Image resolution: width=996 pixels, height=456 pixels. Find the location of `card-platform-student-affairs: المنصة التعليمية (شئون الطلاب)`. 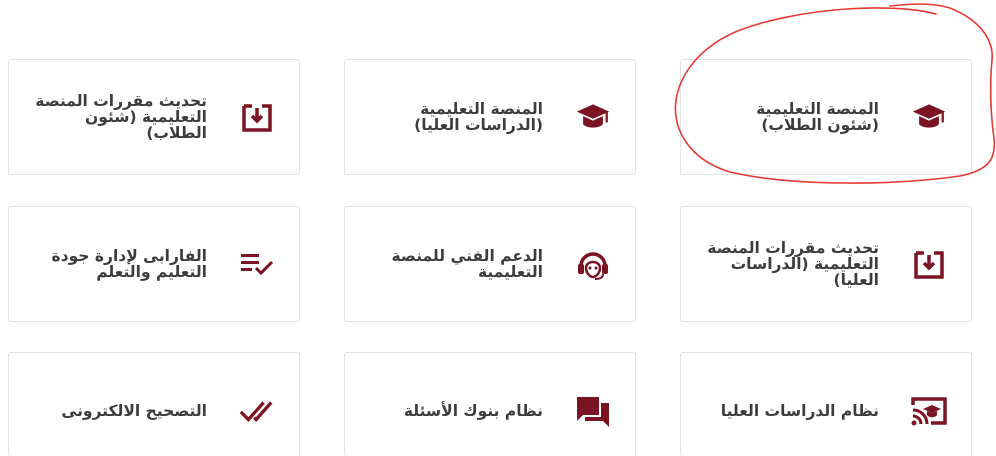

card-platform-student-affairs: المنصة التعليمية (شئون الطلاب) is located at coordinates (826, 117).